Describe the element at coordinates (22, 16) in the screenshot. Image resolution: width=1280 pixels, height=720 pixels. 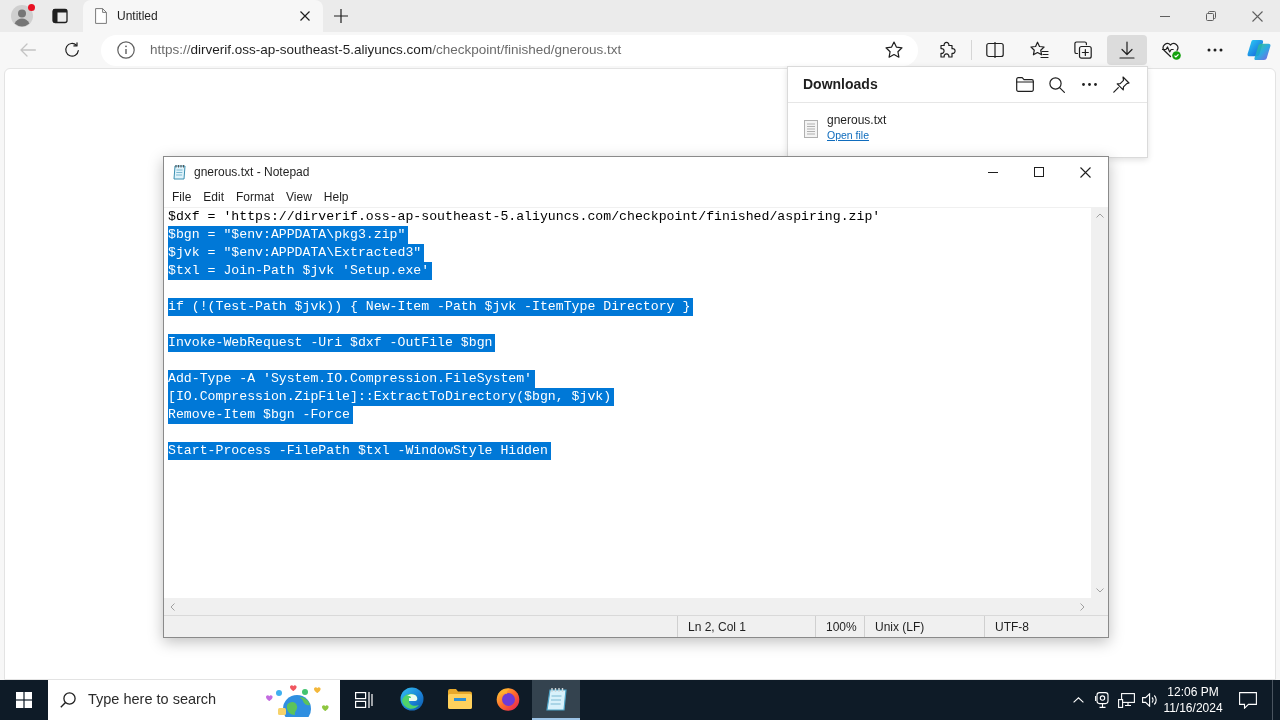
I see `avatar-icon` at that location.